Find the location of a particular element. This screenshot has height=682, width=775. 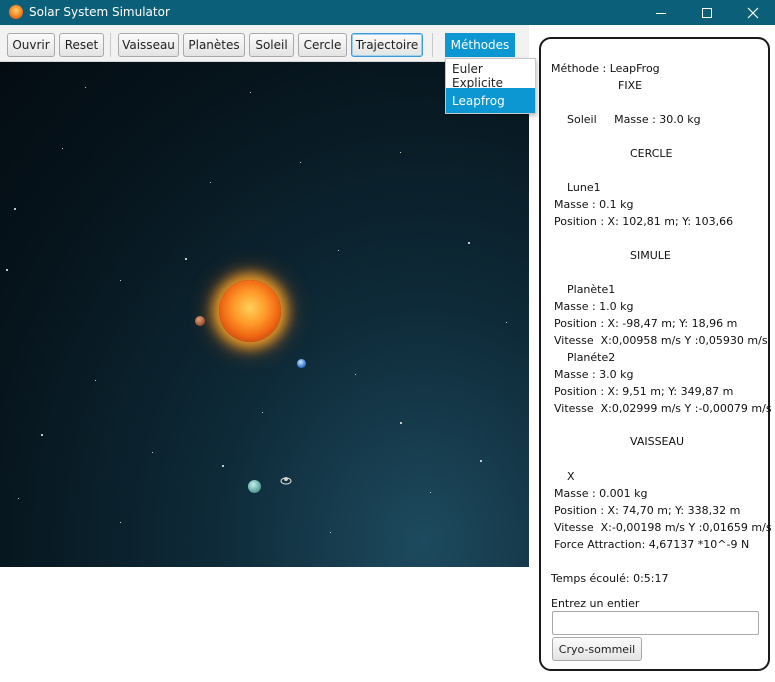

cryo-sommeil-button: Cryo-sommeil is located at coordinates (597, 649).